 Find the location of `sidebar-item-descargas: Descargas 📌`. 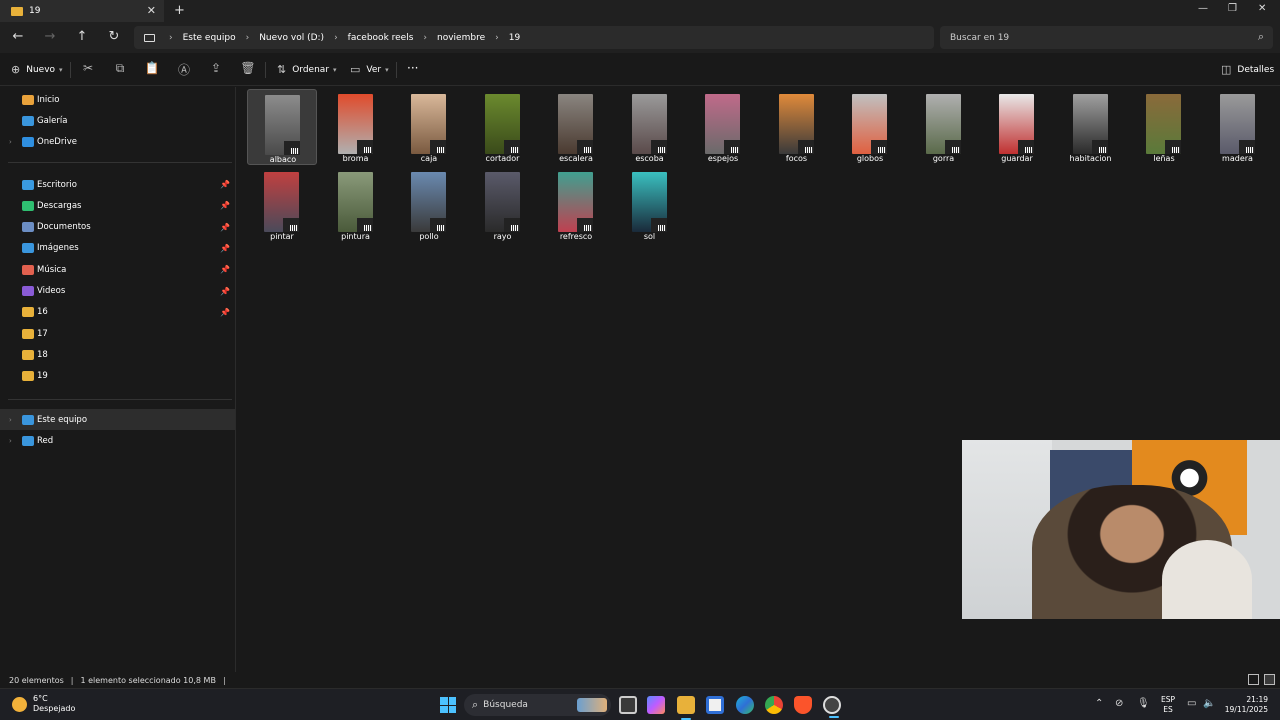

sidebar-item-descargas: Descargas 📌 is located at coordinates (117, 205).